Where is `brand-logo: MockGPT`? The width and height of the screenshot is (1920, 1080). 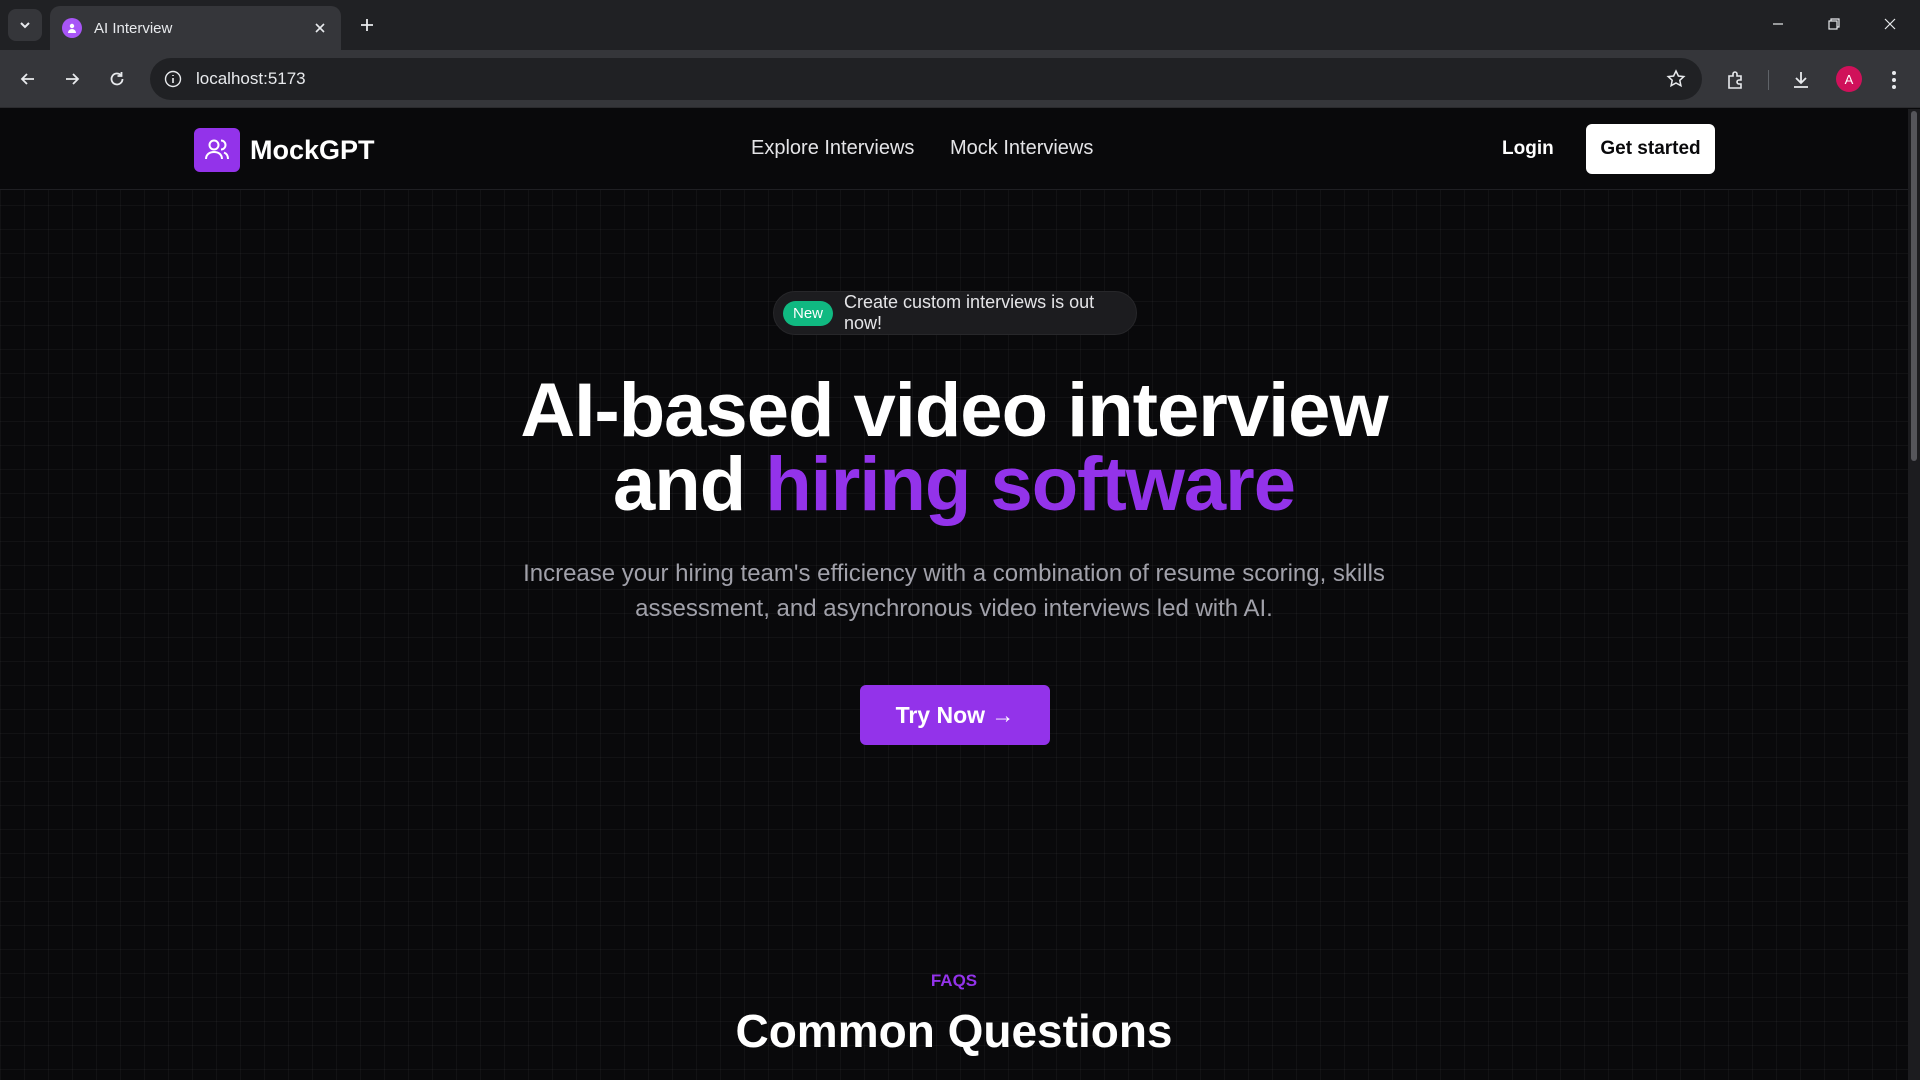 brand-logo: MockGPT is located at coordinates (284, 150).